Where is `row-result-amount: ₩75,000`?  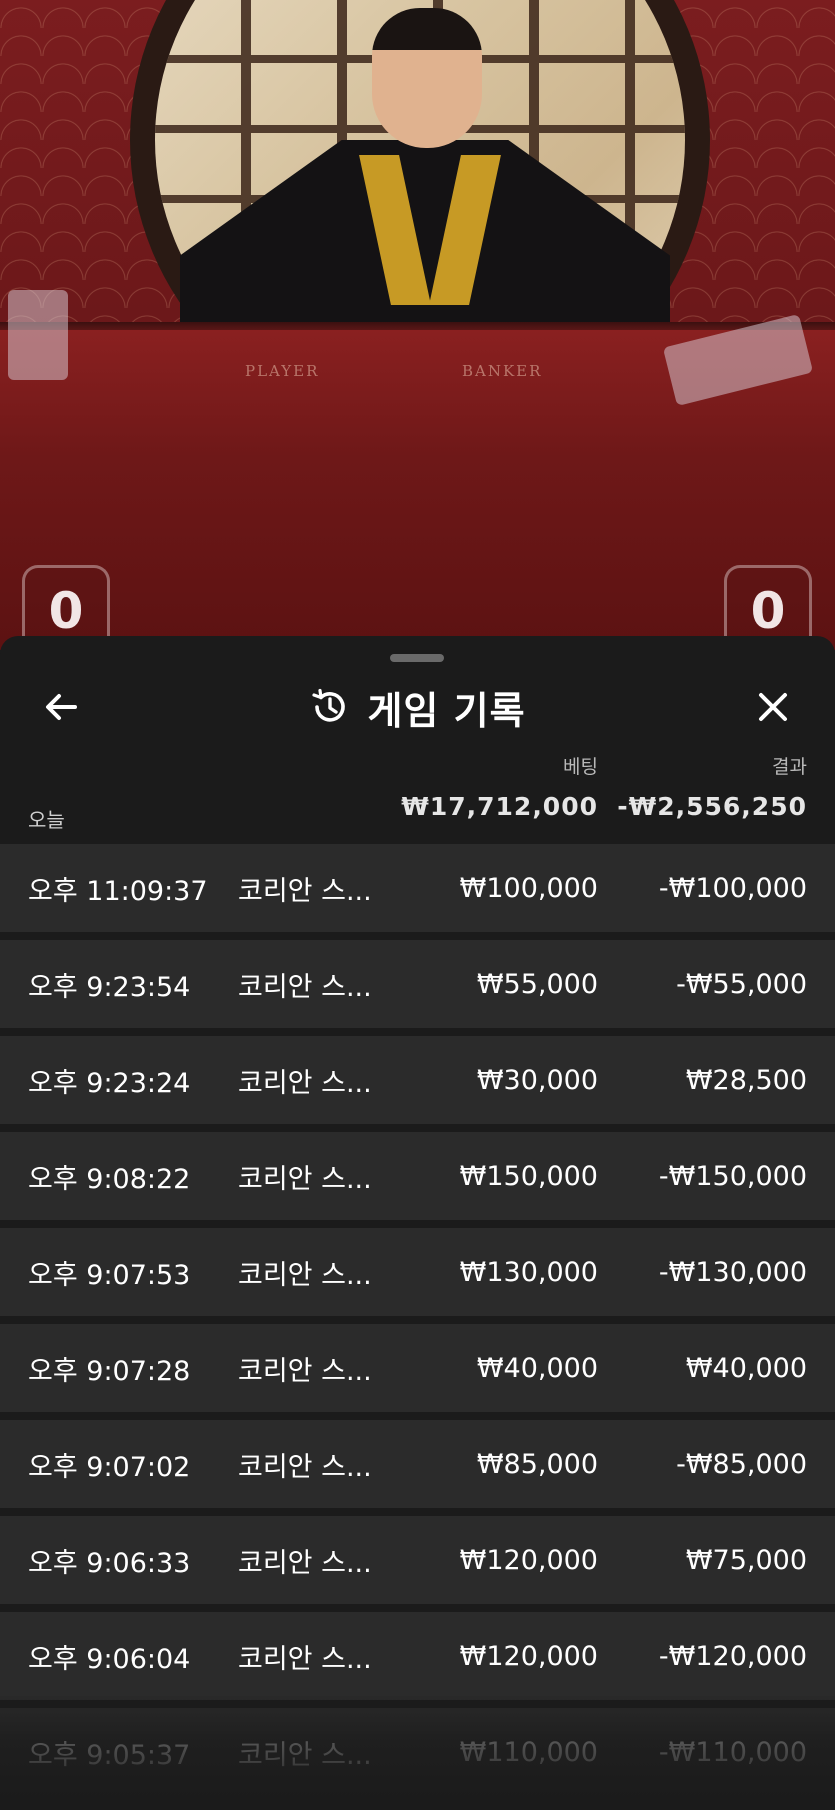
row-result-amount: ₩75,000 is located at coordinates (746, 1560).